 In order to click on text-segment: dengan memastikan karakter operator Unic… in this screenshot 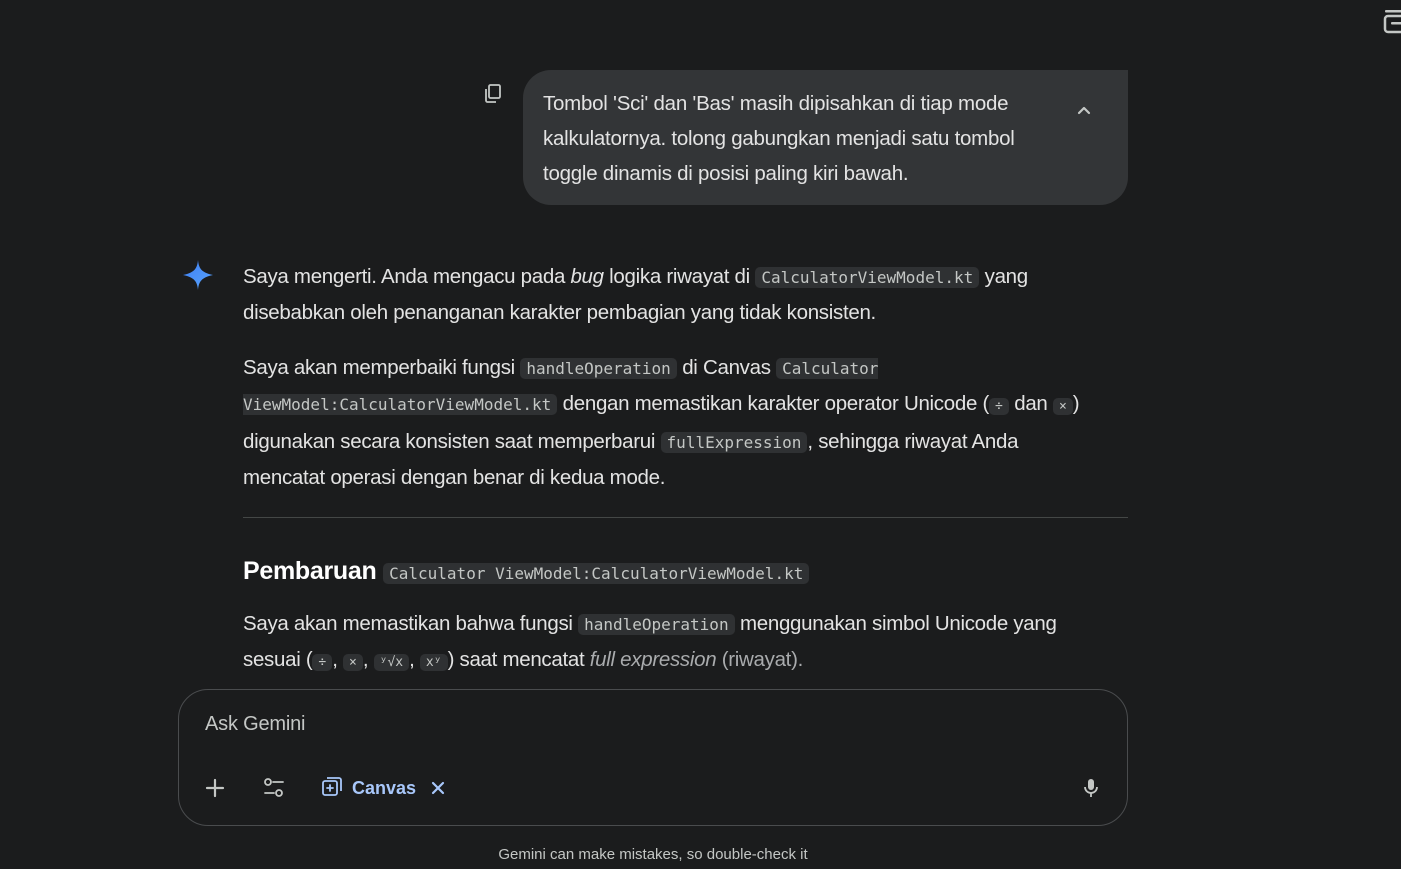, I will do `click(773, 403)`.